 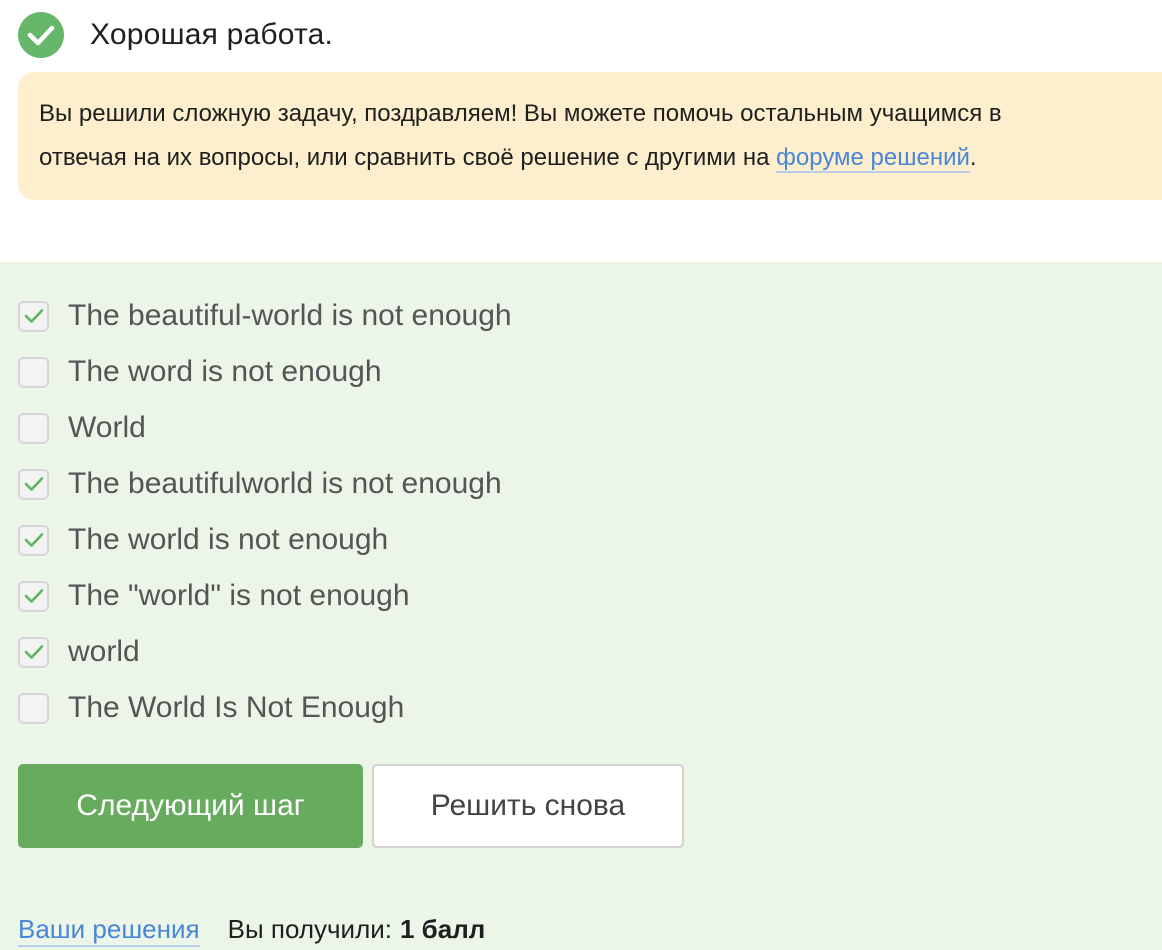 What do you see at coordinates (190, 806) in the screenshot?
I see `next-step-button: Следующий шаг` at bounding box center [190, 806].